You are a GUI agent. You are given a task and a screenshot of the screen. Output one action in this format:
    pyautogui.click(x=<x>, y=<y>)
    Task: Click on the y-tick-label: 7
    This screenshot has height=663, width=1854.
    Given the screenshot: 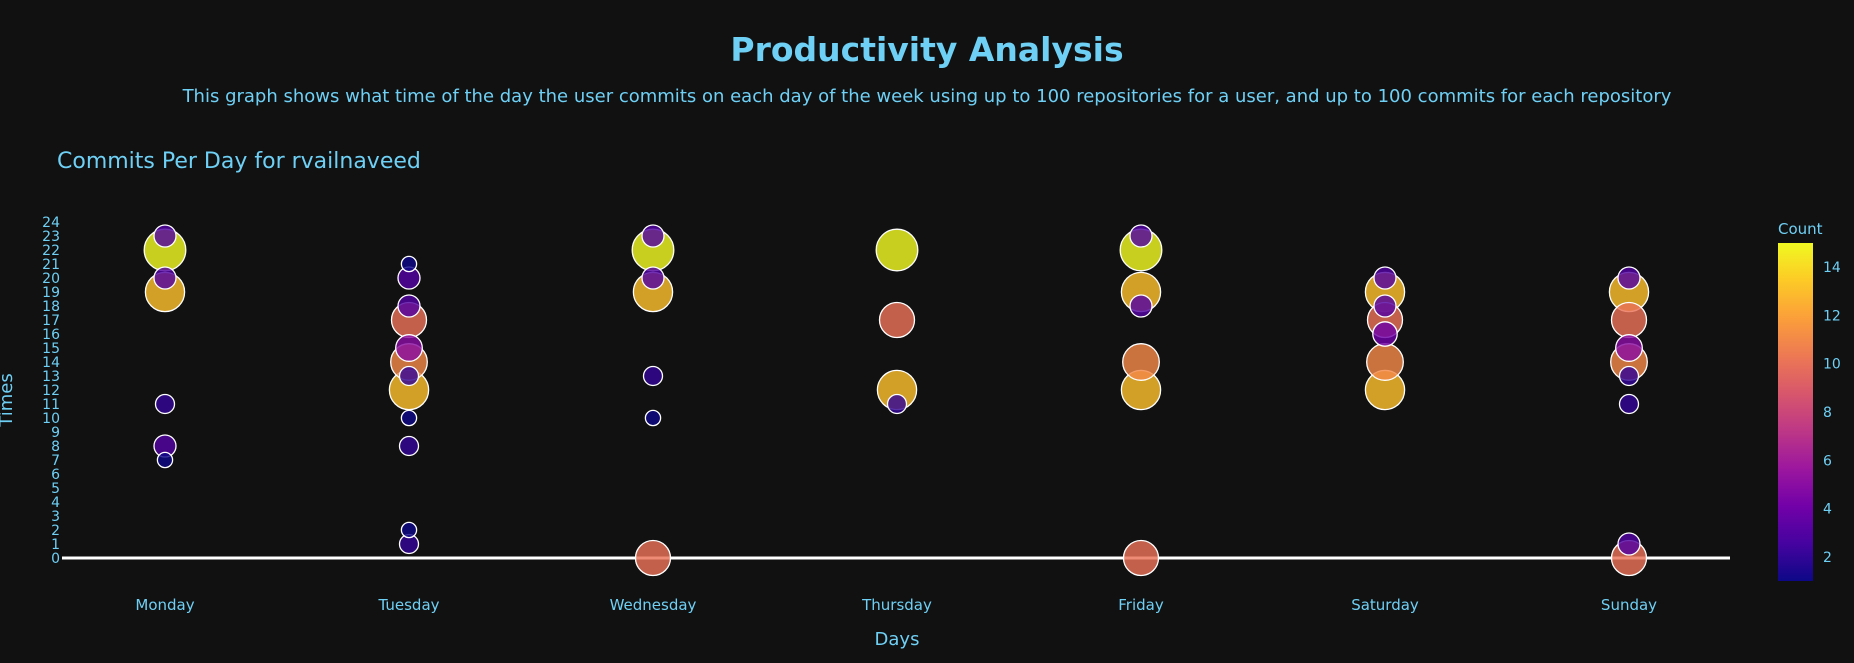 What is the action you would take?
    pyautogui.click(x=55, y=461)
    